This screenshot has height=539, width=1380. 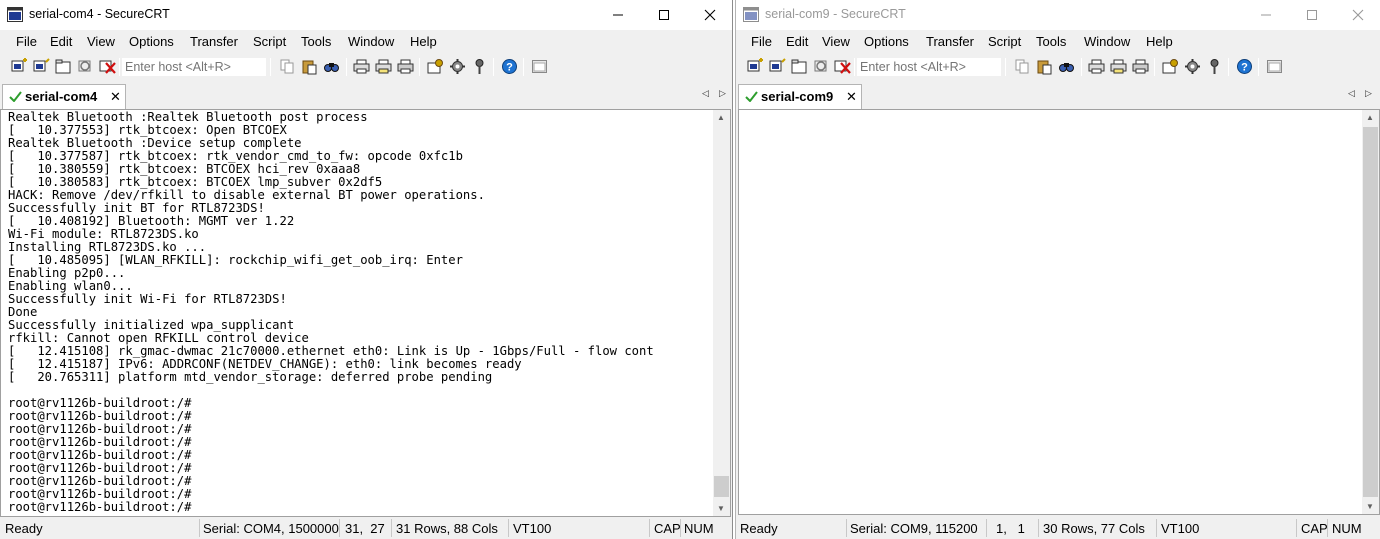 I want to click on session-tab-com4: serial-com4 ✕, so click(x=64, y=96).